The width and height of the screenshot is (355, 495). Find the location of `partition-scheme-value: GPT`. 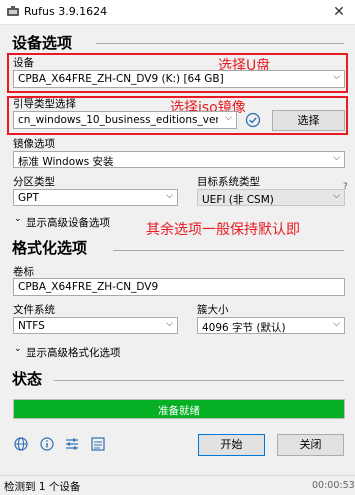

partition-scheme-value: GPT is located at coordinates (28, 198).